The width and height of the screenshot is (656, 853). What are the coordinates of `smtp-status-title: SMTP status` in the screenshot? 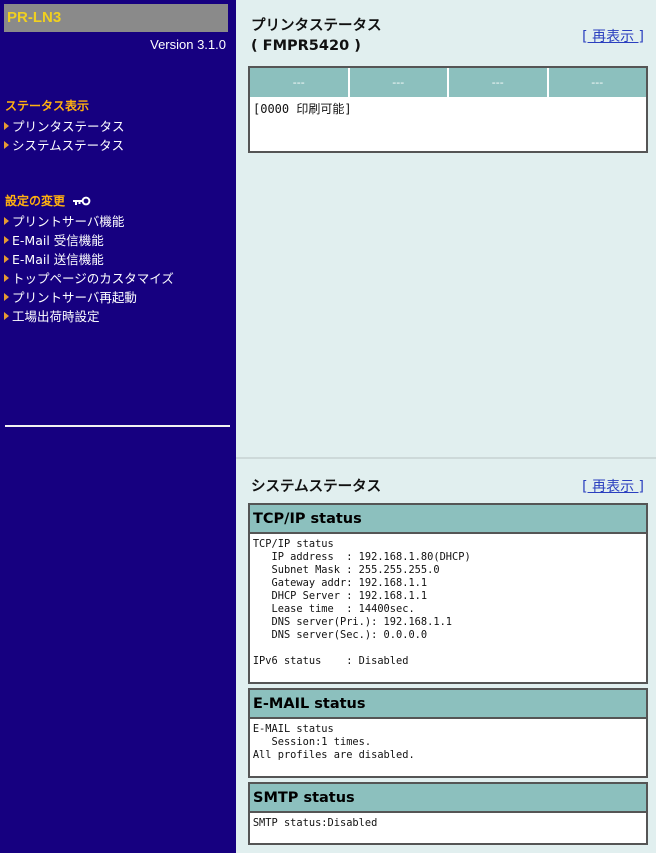 It's located at (448, 798).